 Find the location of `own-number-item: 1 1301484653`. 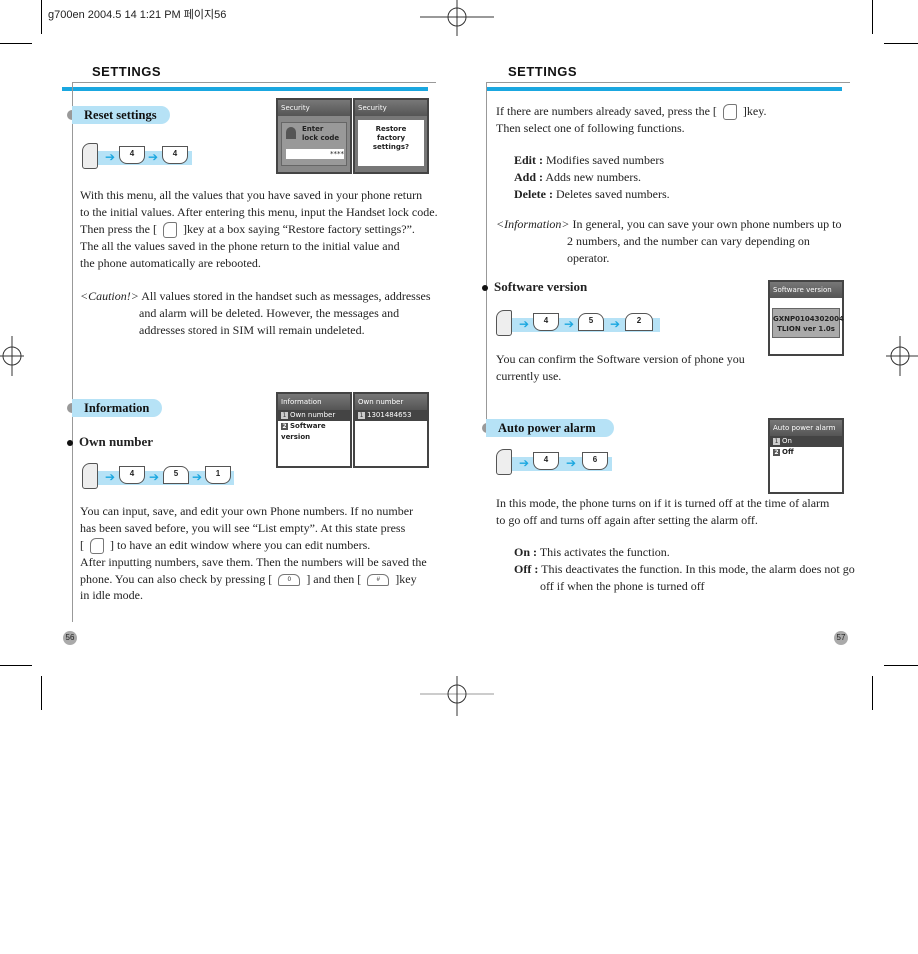

own-number-item: 1 1301484653 is located at coordinates (391, 415).